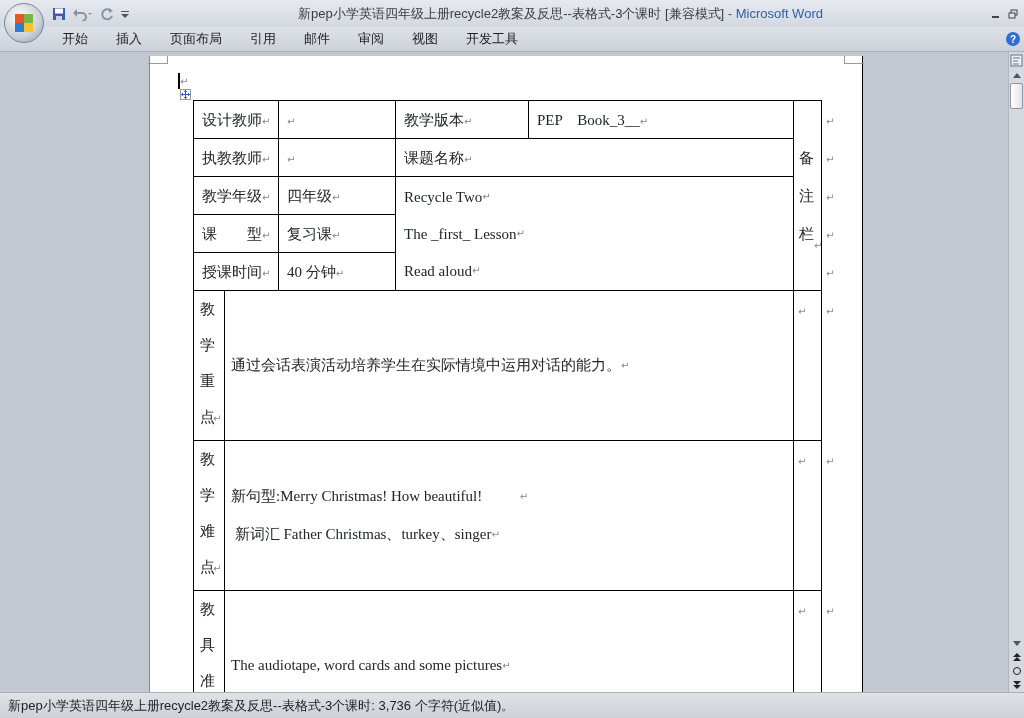 The image size is (1024, 718). Describe the element at coordinates (311, 271) in the screenshot. I see `field-value: 40 分钟` at that location.